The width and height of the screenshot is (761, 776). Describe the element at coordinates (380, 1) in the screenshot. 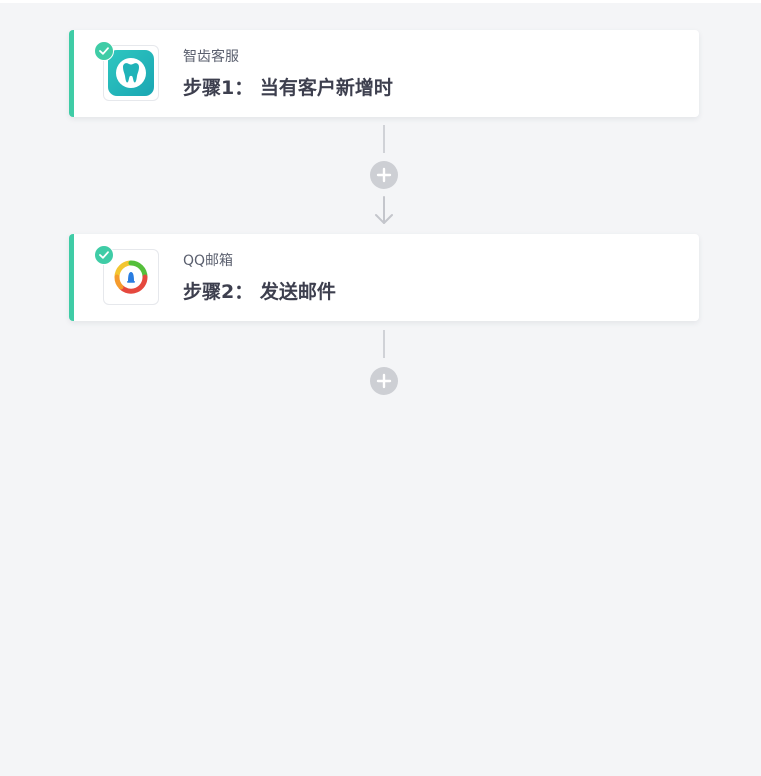

I see `top-strip` at that location.